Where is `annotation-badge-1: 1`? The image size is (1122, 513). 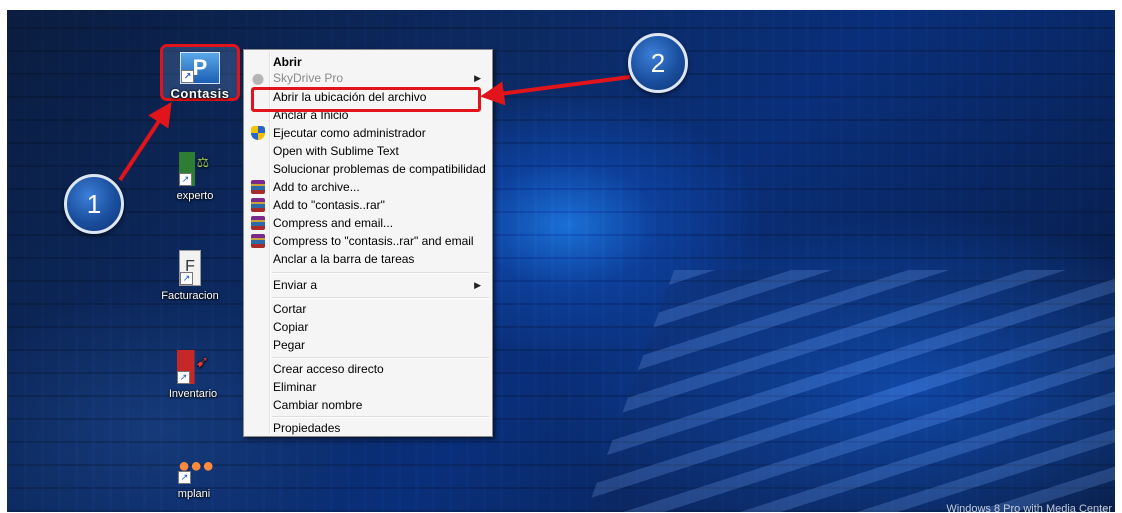
annotation-badge-1: 1 is located at coordinates (94, 204).